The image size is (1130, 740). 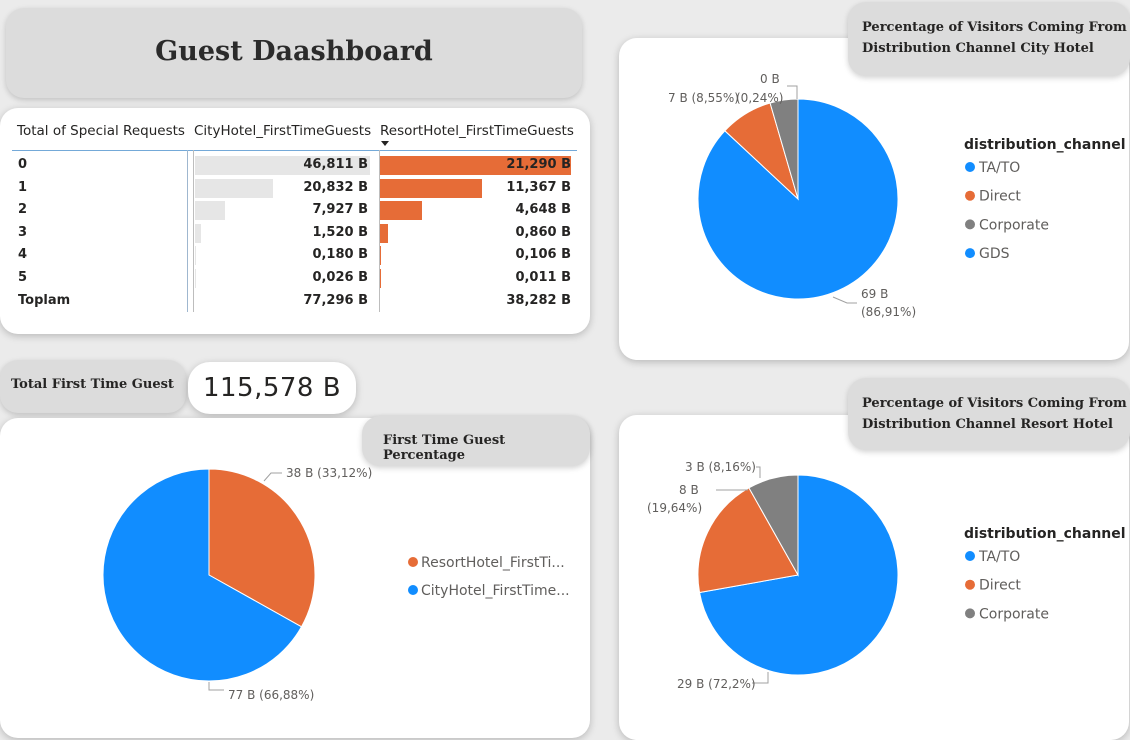 I want to click on first-time-guest-pie, so click(x=209, y=575).